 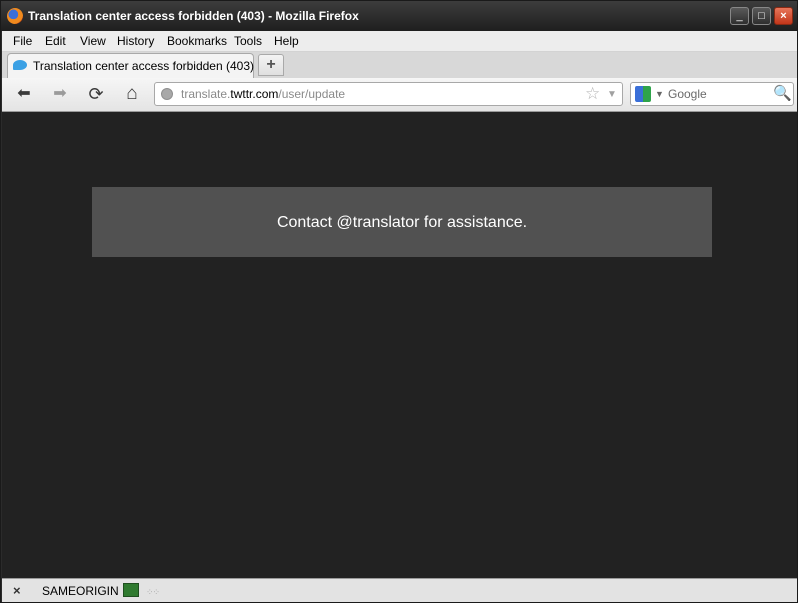 I want to click on menu-view: View, so click(x=93, y=41).